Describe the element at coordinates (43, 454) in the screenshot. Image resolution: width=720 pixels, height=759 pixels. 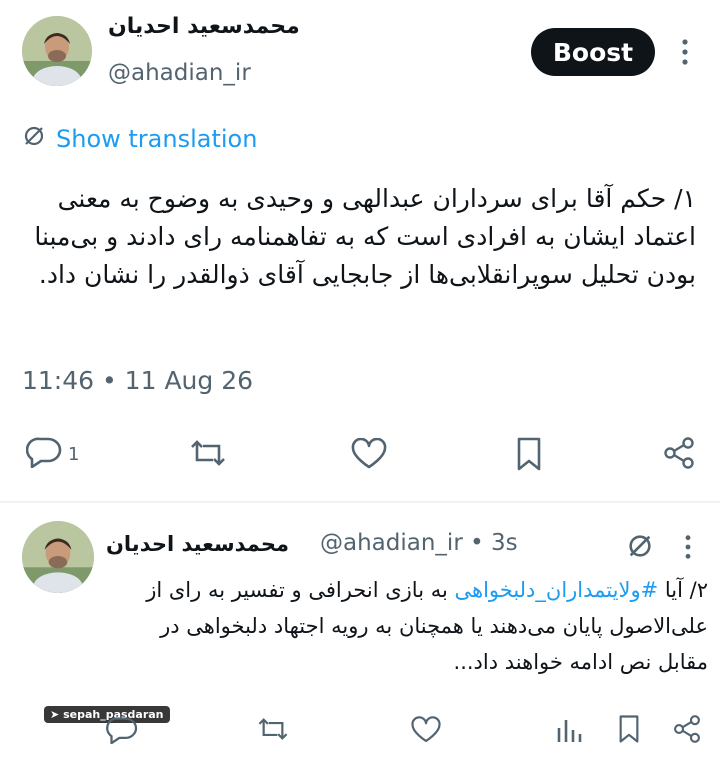
I see `reply-icon` at that location.